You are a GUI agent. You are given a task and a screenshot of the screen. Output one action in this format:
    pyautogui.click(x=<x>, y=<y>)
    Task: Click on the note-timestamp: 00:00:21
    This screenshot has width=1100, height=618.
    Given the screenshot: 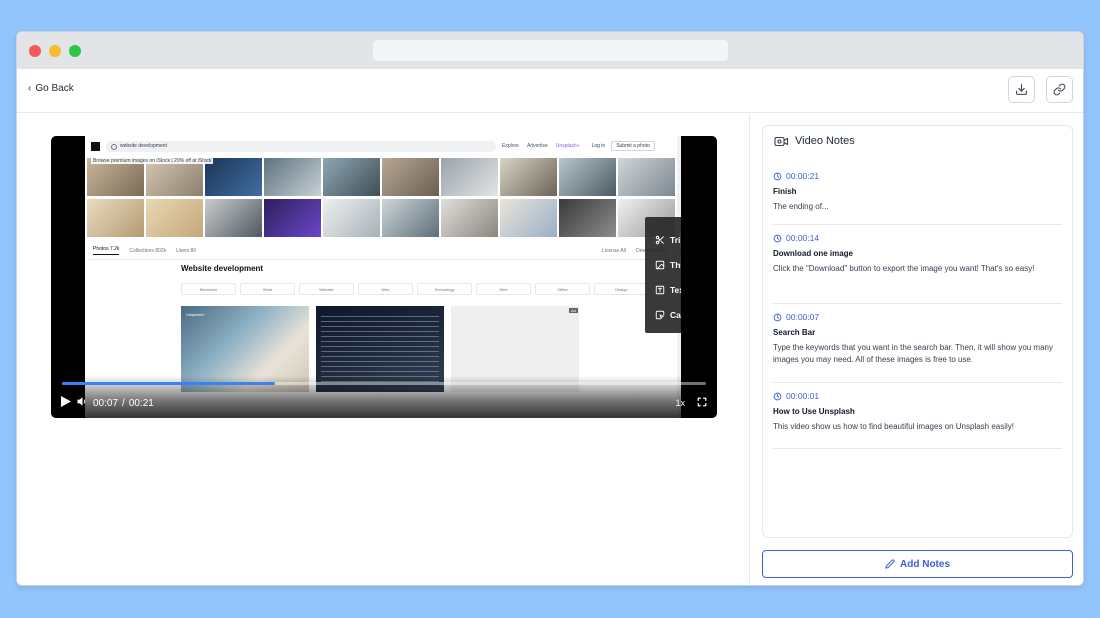 What is the action you would take?
    pyautogui.click(x=917, y=176)
    